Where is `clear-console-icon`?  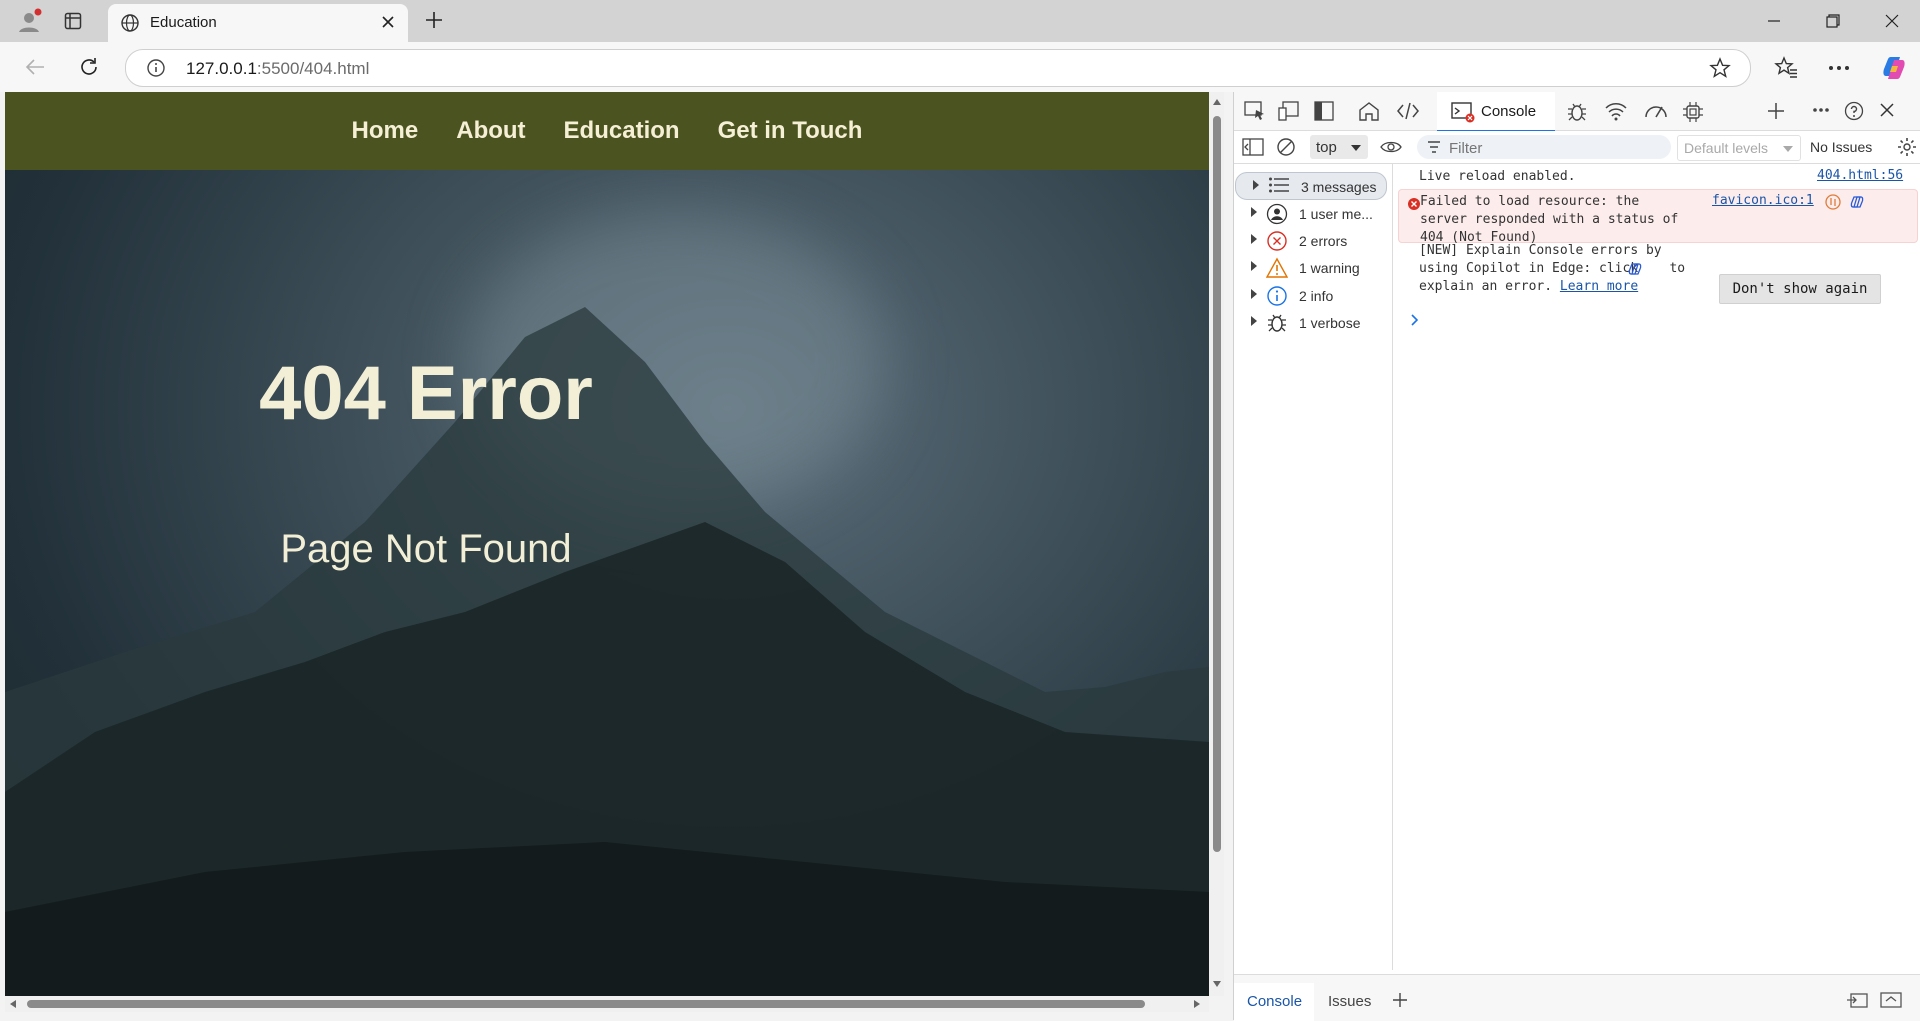
clear-console-icon is located at coordinates (1286, 147).